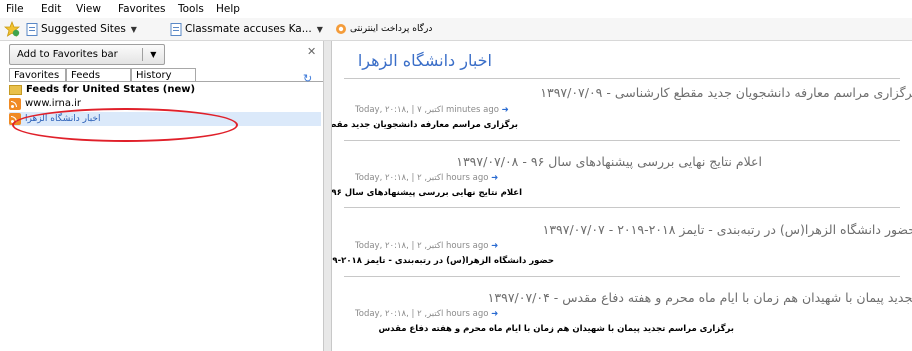 This screenshot has height=351, width=912. I want to click on pane-splitter, so click(327, 196).